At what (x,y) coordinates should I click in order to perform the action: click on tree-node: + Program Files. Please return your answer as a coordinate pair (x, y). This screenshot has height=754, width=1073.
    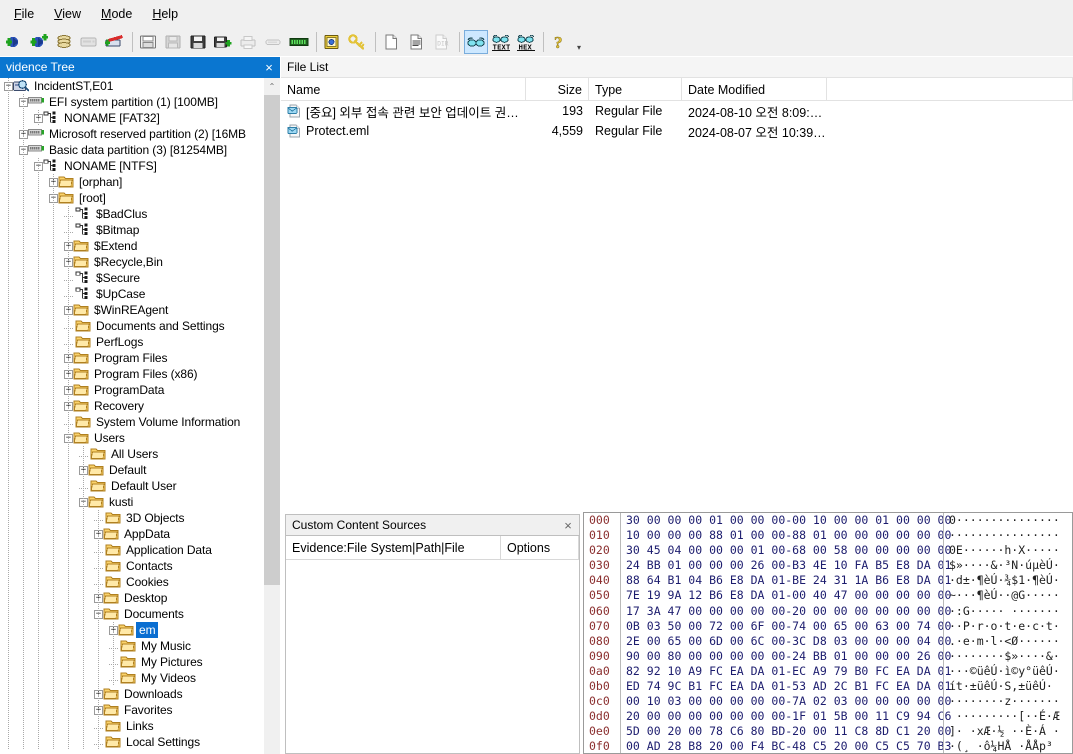
    Looking at the image, I should click on (139, 358).